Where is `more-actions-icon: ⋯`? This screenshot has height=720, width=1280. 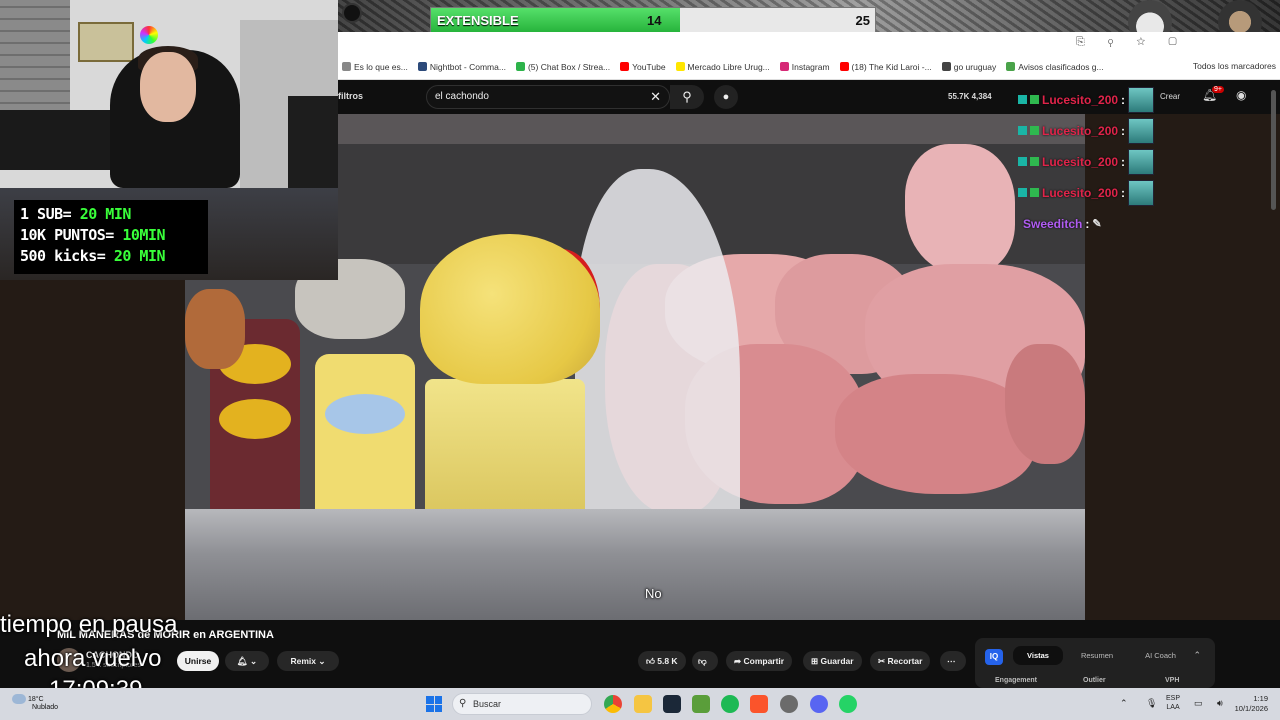 more-actions-icon: ⋯ is located at coordinates (953, 661).